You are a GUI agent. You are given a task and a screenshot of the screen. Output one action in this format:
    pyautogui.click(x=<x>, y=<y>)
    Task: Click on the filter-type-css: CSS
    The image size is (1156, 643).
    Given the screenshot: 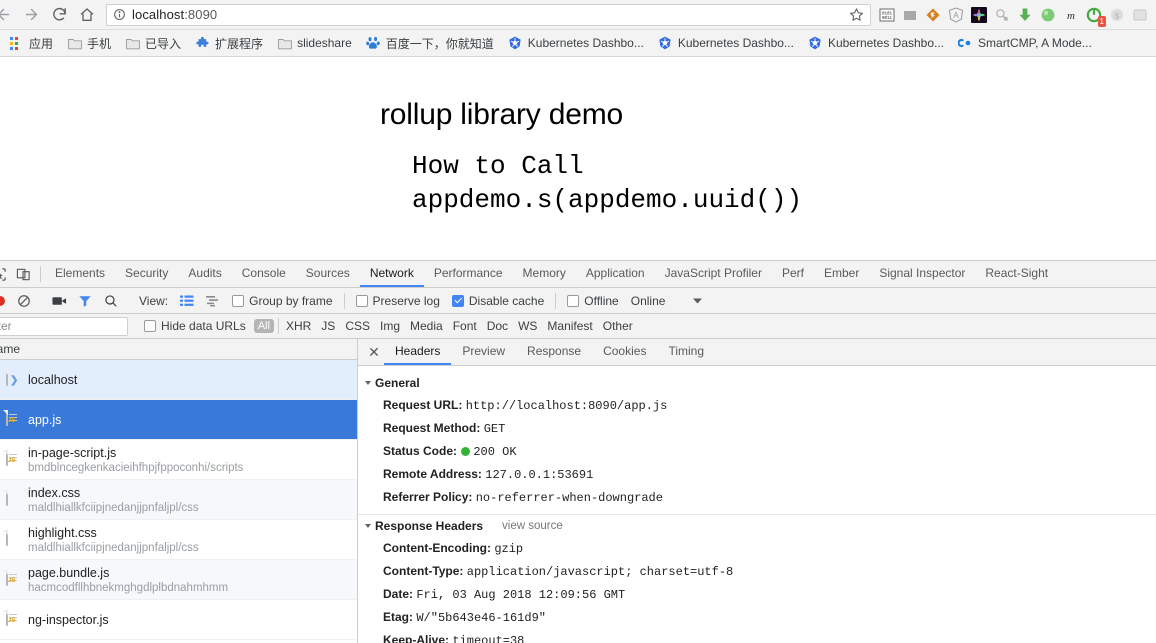 What is the action you would take?
    pyautogui.click(x=357, y=326)
    